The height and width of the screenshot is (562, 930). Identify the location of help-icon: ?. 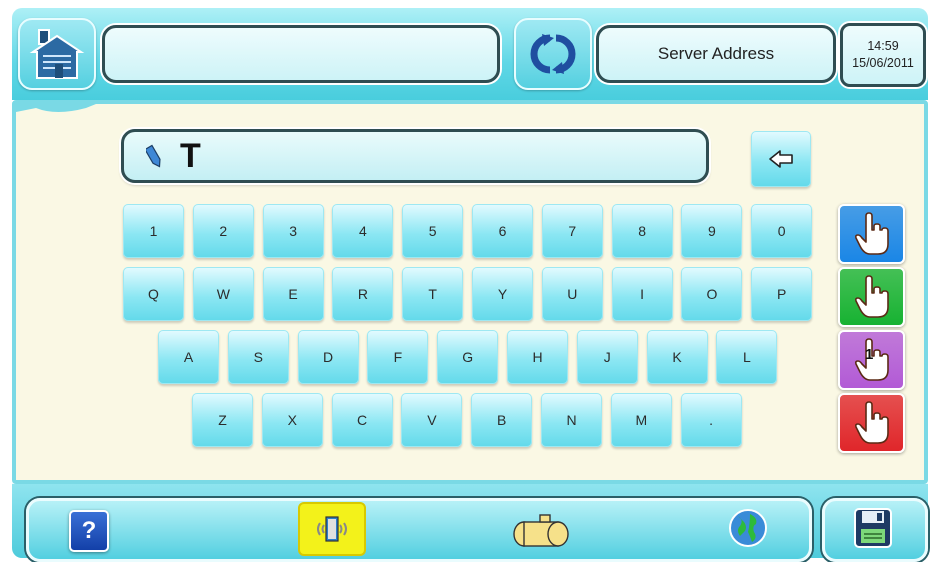
(89, 530).